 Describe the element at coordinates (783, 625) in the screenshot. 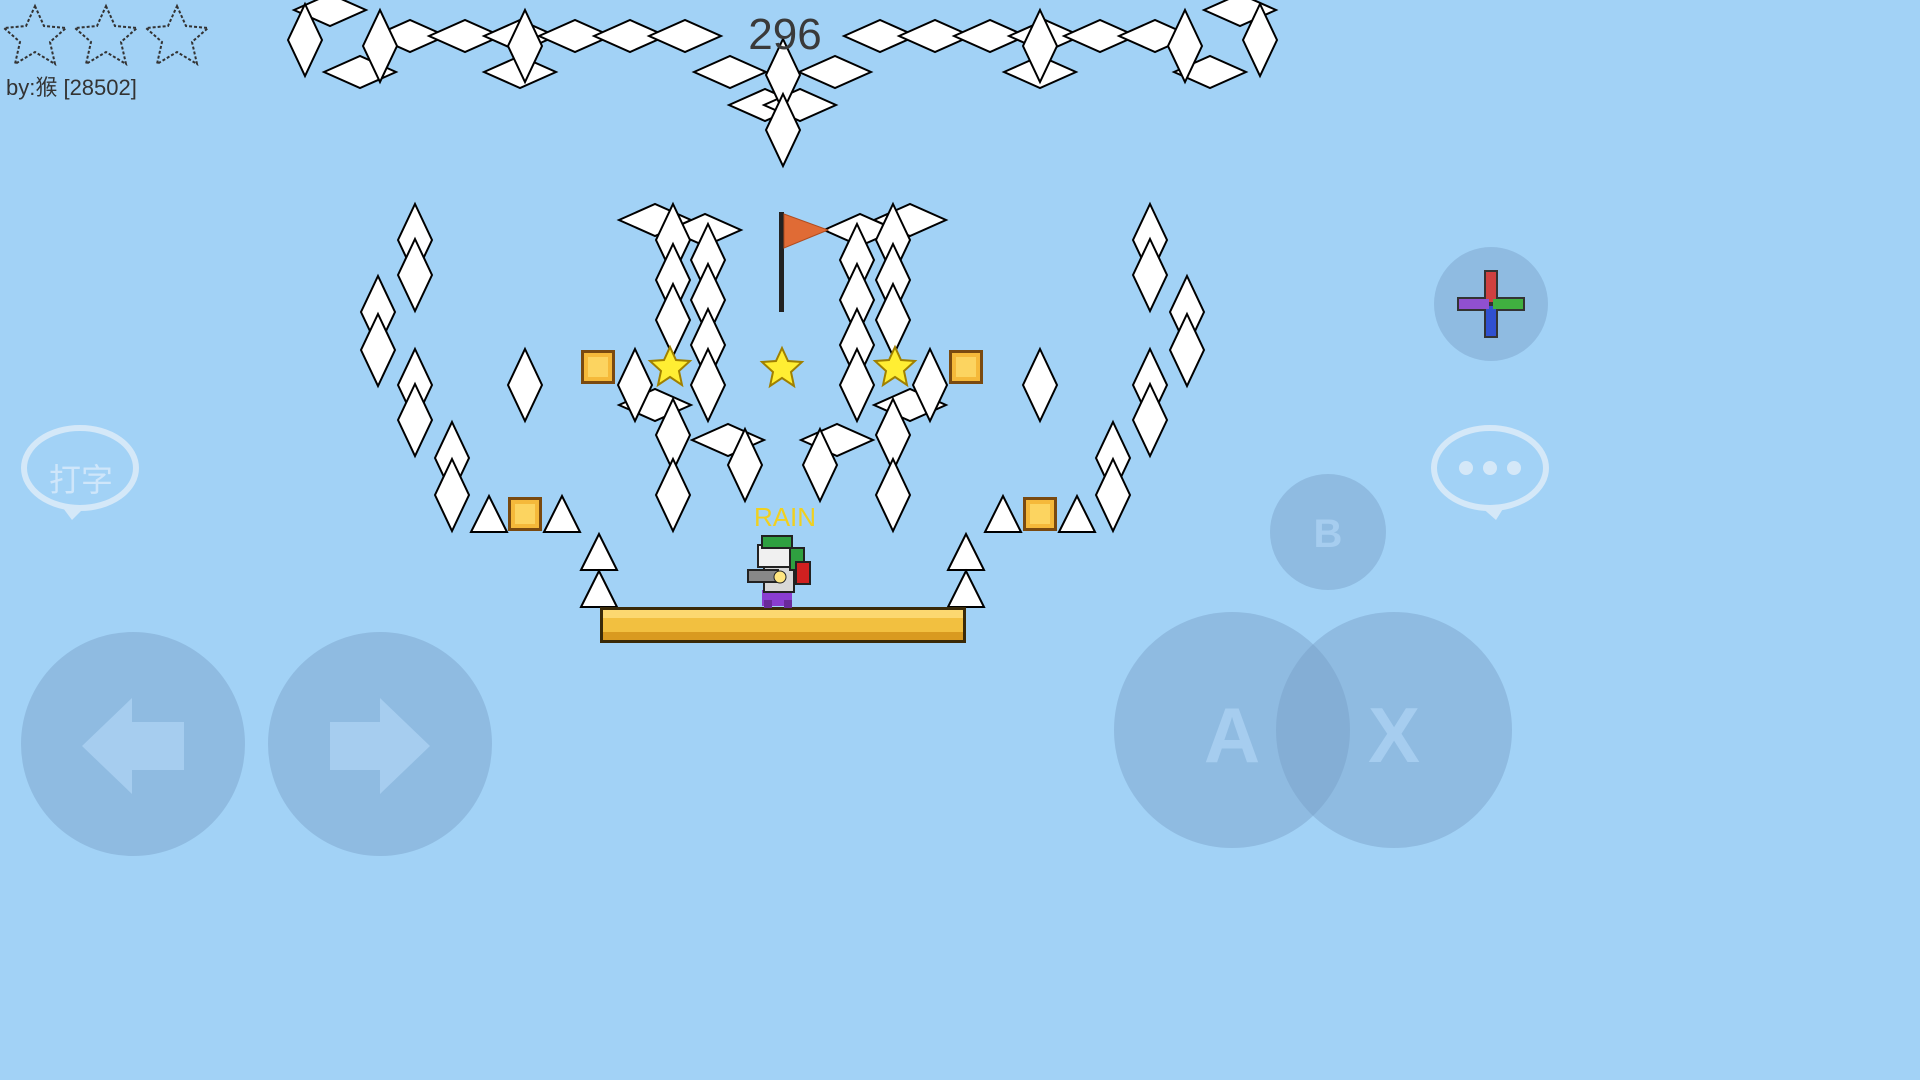

I see `yellow-platform` at that location.